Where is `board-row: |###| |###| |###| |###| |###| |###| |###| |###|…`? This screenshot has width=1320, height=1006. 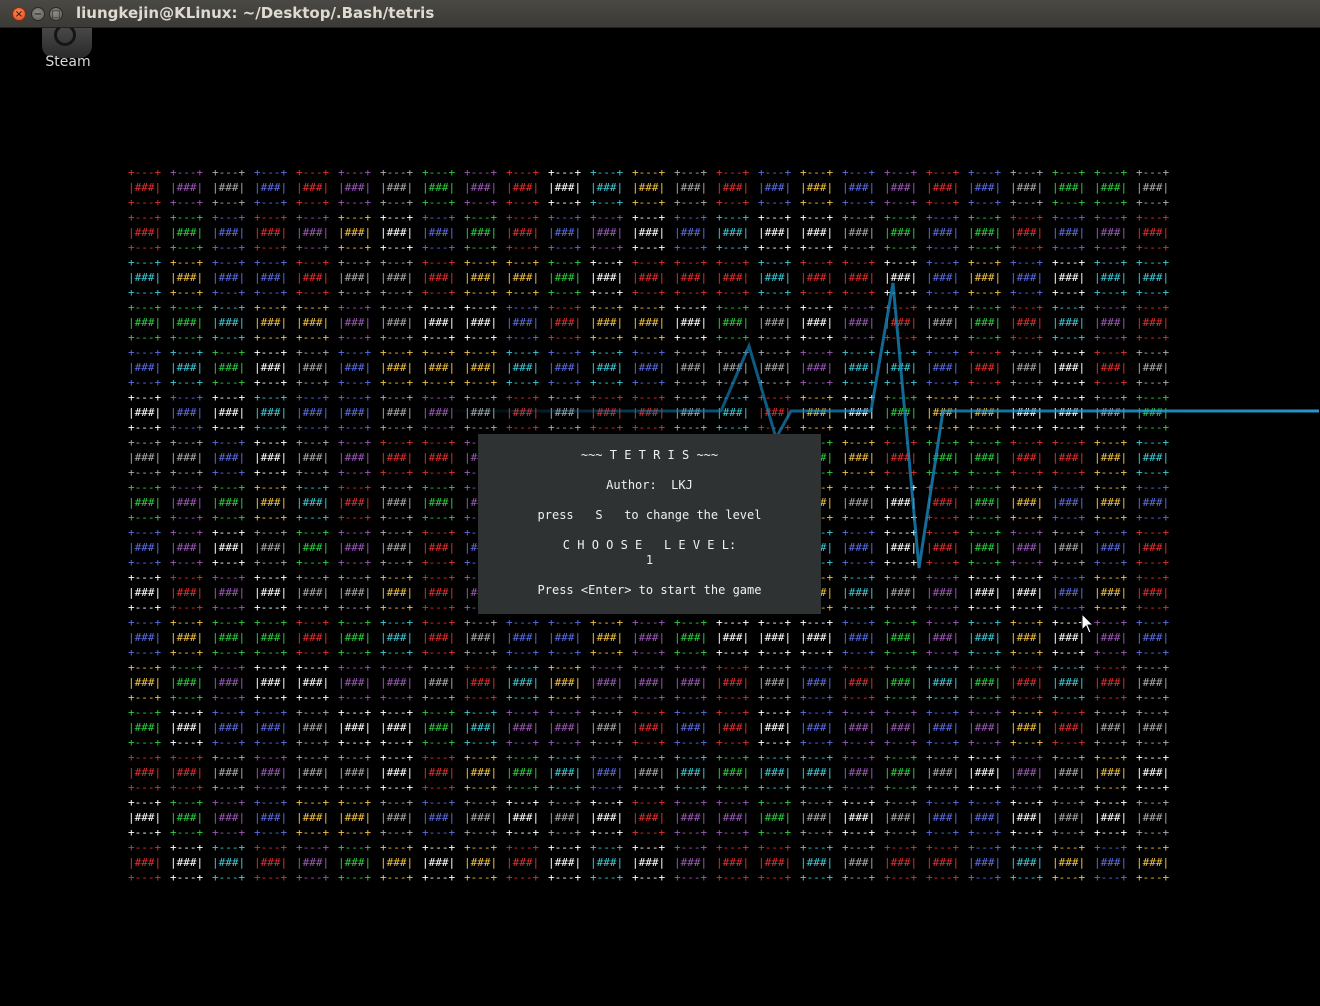 board-row: |###| |###| |###| |###| |###| |###| |###| |###|… is located at coordinates (653, 637).